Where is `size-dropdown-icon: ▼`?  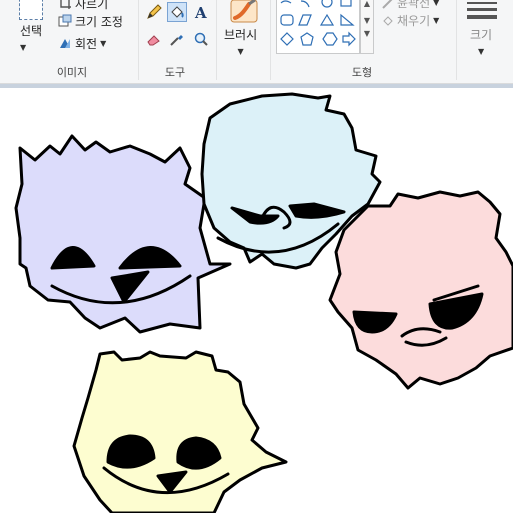 size-dropdown-icon: ▼ is located at coordinates (481, 51).